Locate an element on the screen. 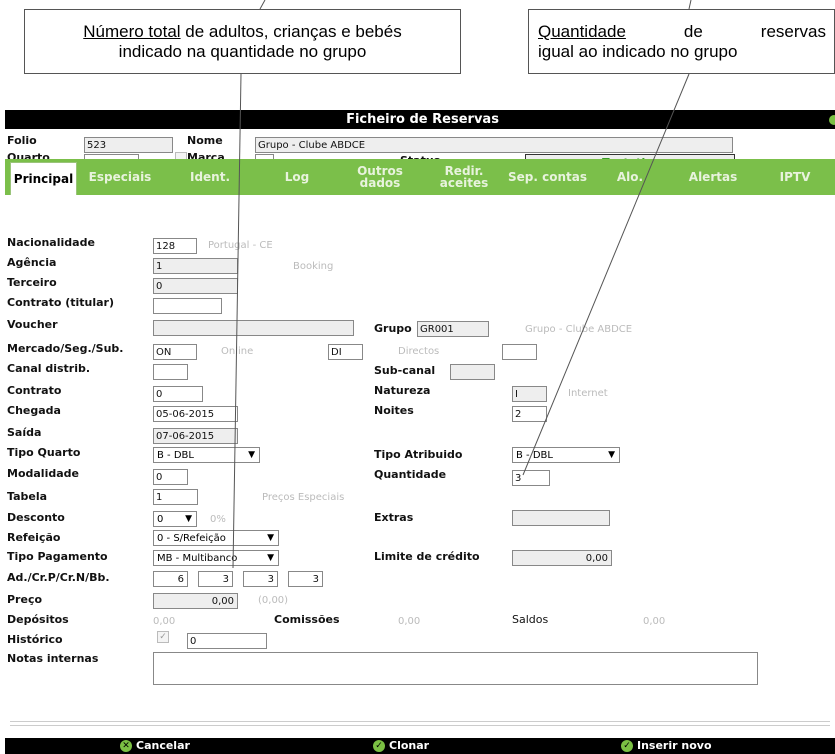 The width and height of the screenshot is (835, 754). tab-especiais: Especiais is located at coordinates (120, 177).